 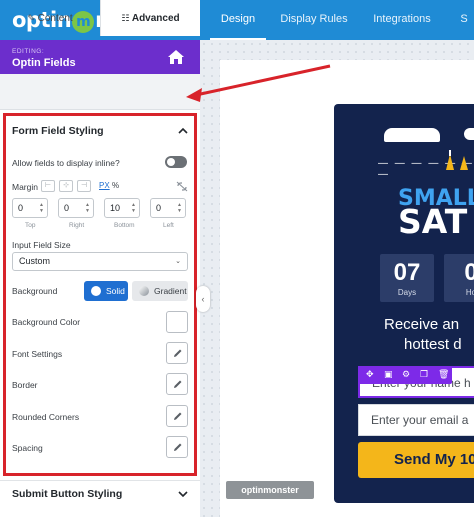 I want to click on tab-advanced: ☷ Advanced, so click(x=150, y=18).